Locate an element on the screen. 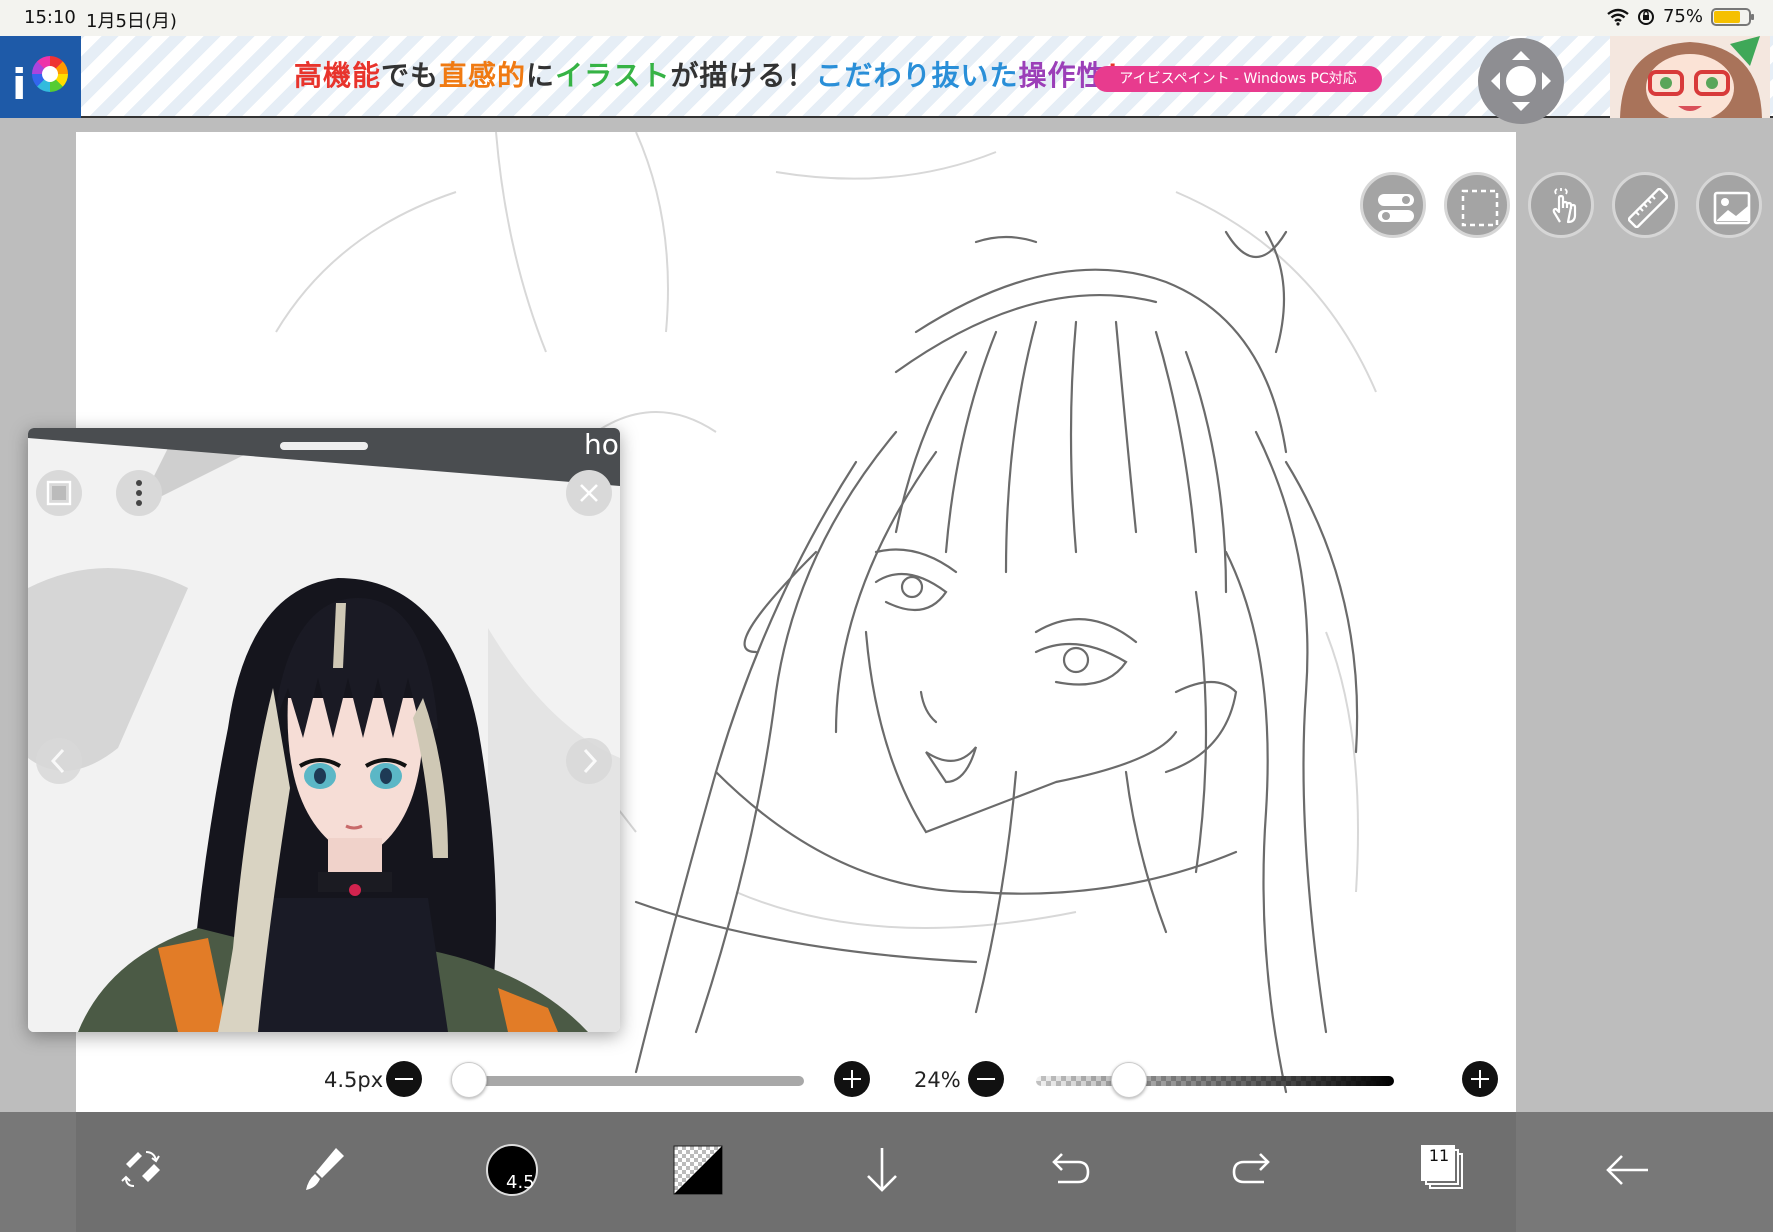 The height and width of the screenshot is (1232, 1773). orientation-lock-icon is located at coordinates (1645, 16).